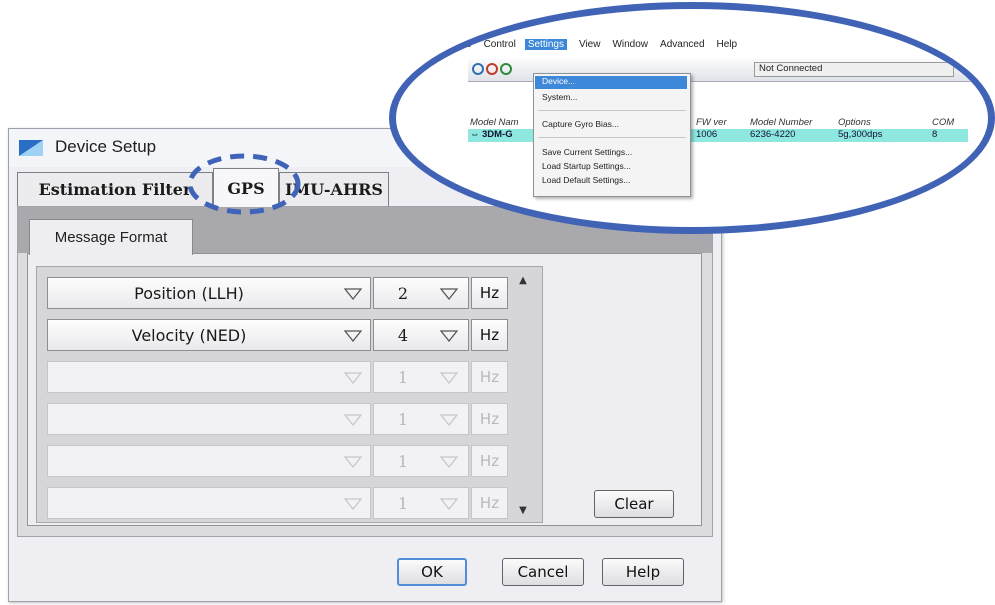 The height and width of the screenshot is (605, 995). Describe the element at coordinates (500, 44) in the screenshot. I see `menu-item-control: Control` at that location.